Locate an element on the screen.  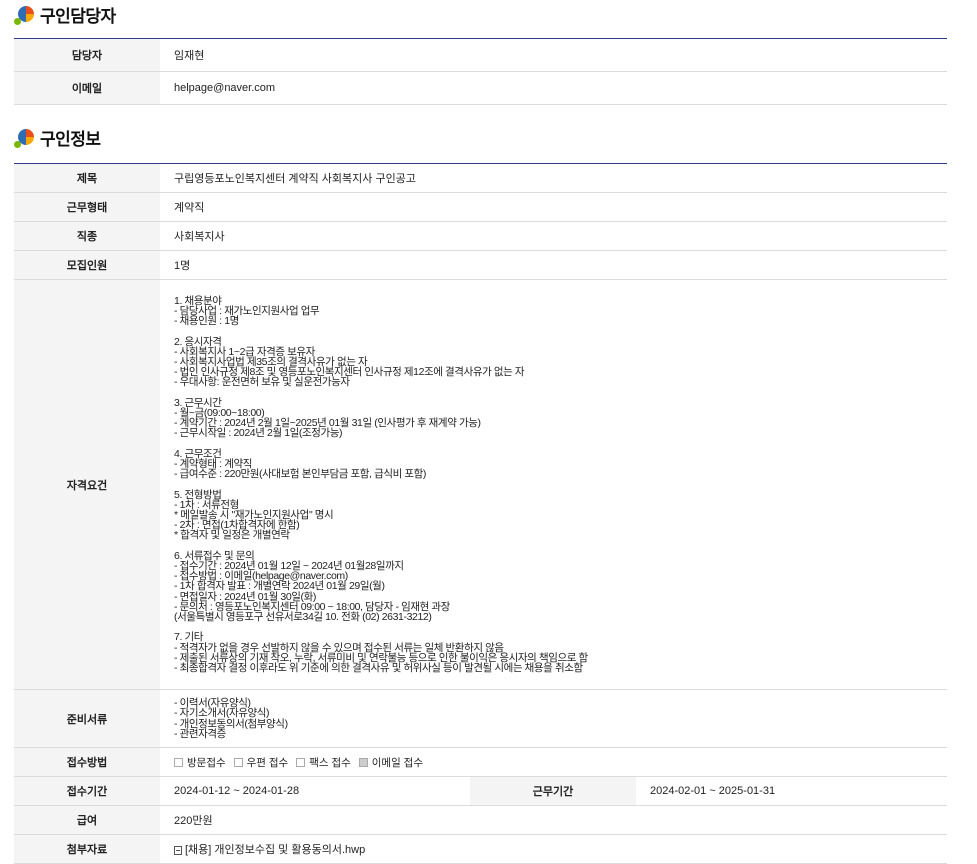
contact-table: 담당자 임재현 이메일 helpage@naver.com is located at coordinates (480, 71).